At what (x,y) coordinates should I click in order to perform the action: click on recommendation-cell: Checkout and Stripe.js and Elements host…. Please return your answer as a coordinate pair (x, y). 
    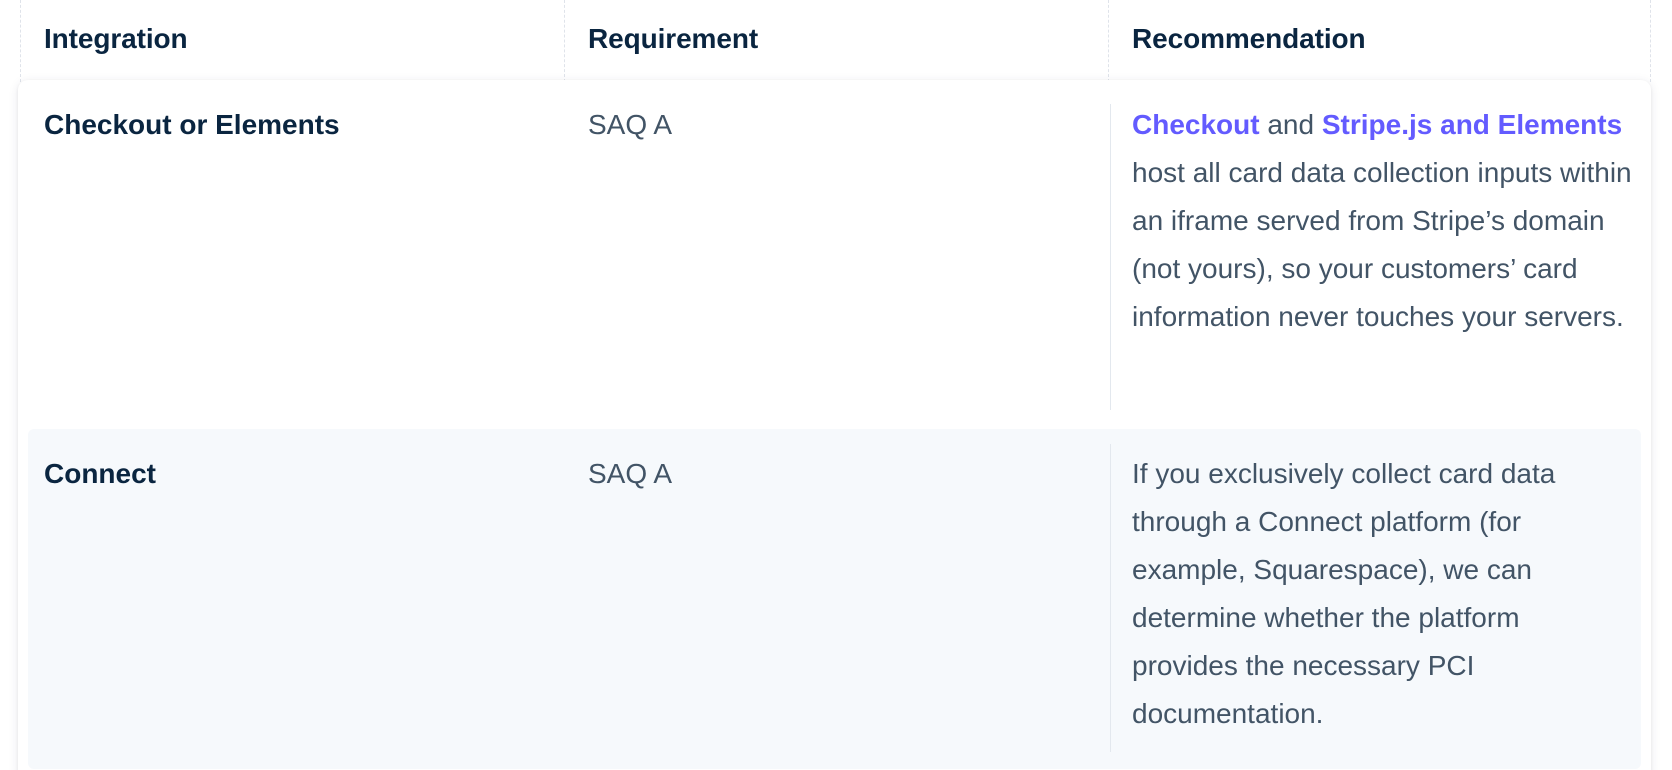
    Looking at the image, I should click on (1382, 221).